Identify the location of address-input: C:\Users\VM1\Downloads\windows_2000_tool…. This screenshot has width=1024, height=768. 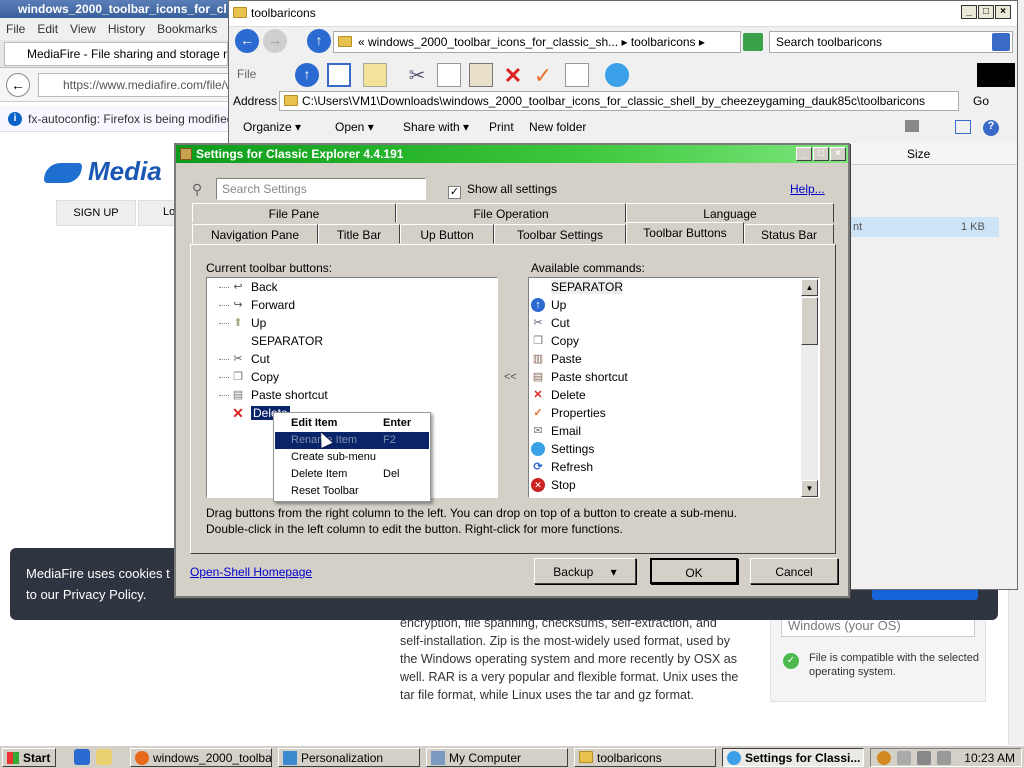
(619, 101).